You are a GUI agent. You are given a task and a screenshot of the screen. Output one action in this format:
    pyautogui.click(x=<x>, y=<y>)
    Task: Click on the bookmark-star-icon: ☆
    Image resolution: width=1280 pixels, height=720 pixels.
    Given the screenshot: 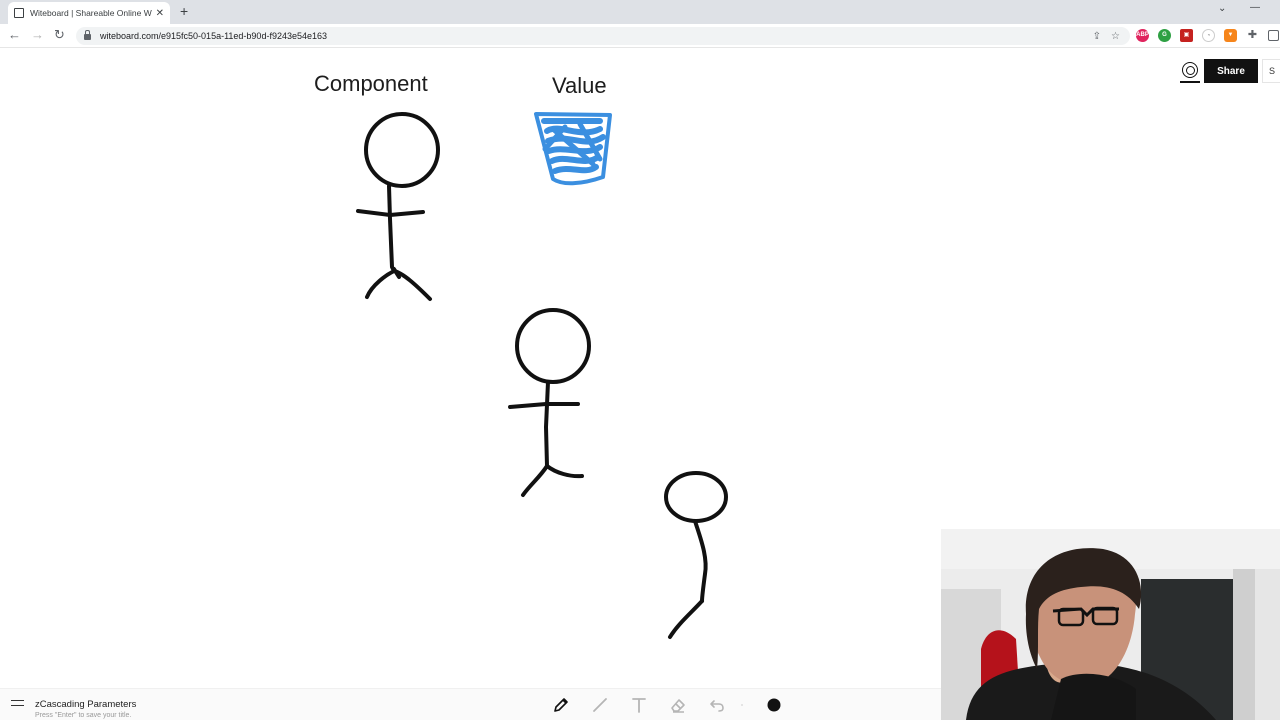 What is the action you would take?
    pyautogui.click(x=1115, y=36)
    